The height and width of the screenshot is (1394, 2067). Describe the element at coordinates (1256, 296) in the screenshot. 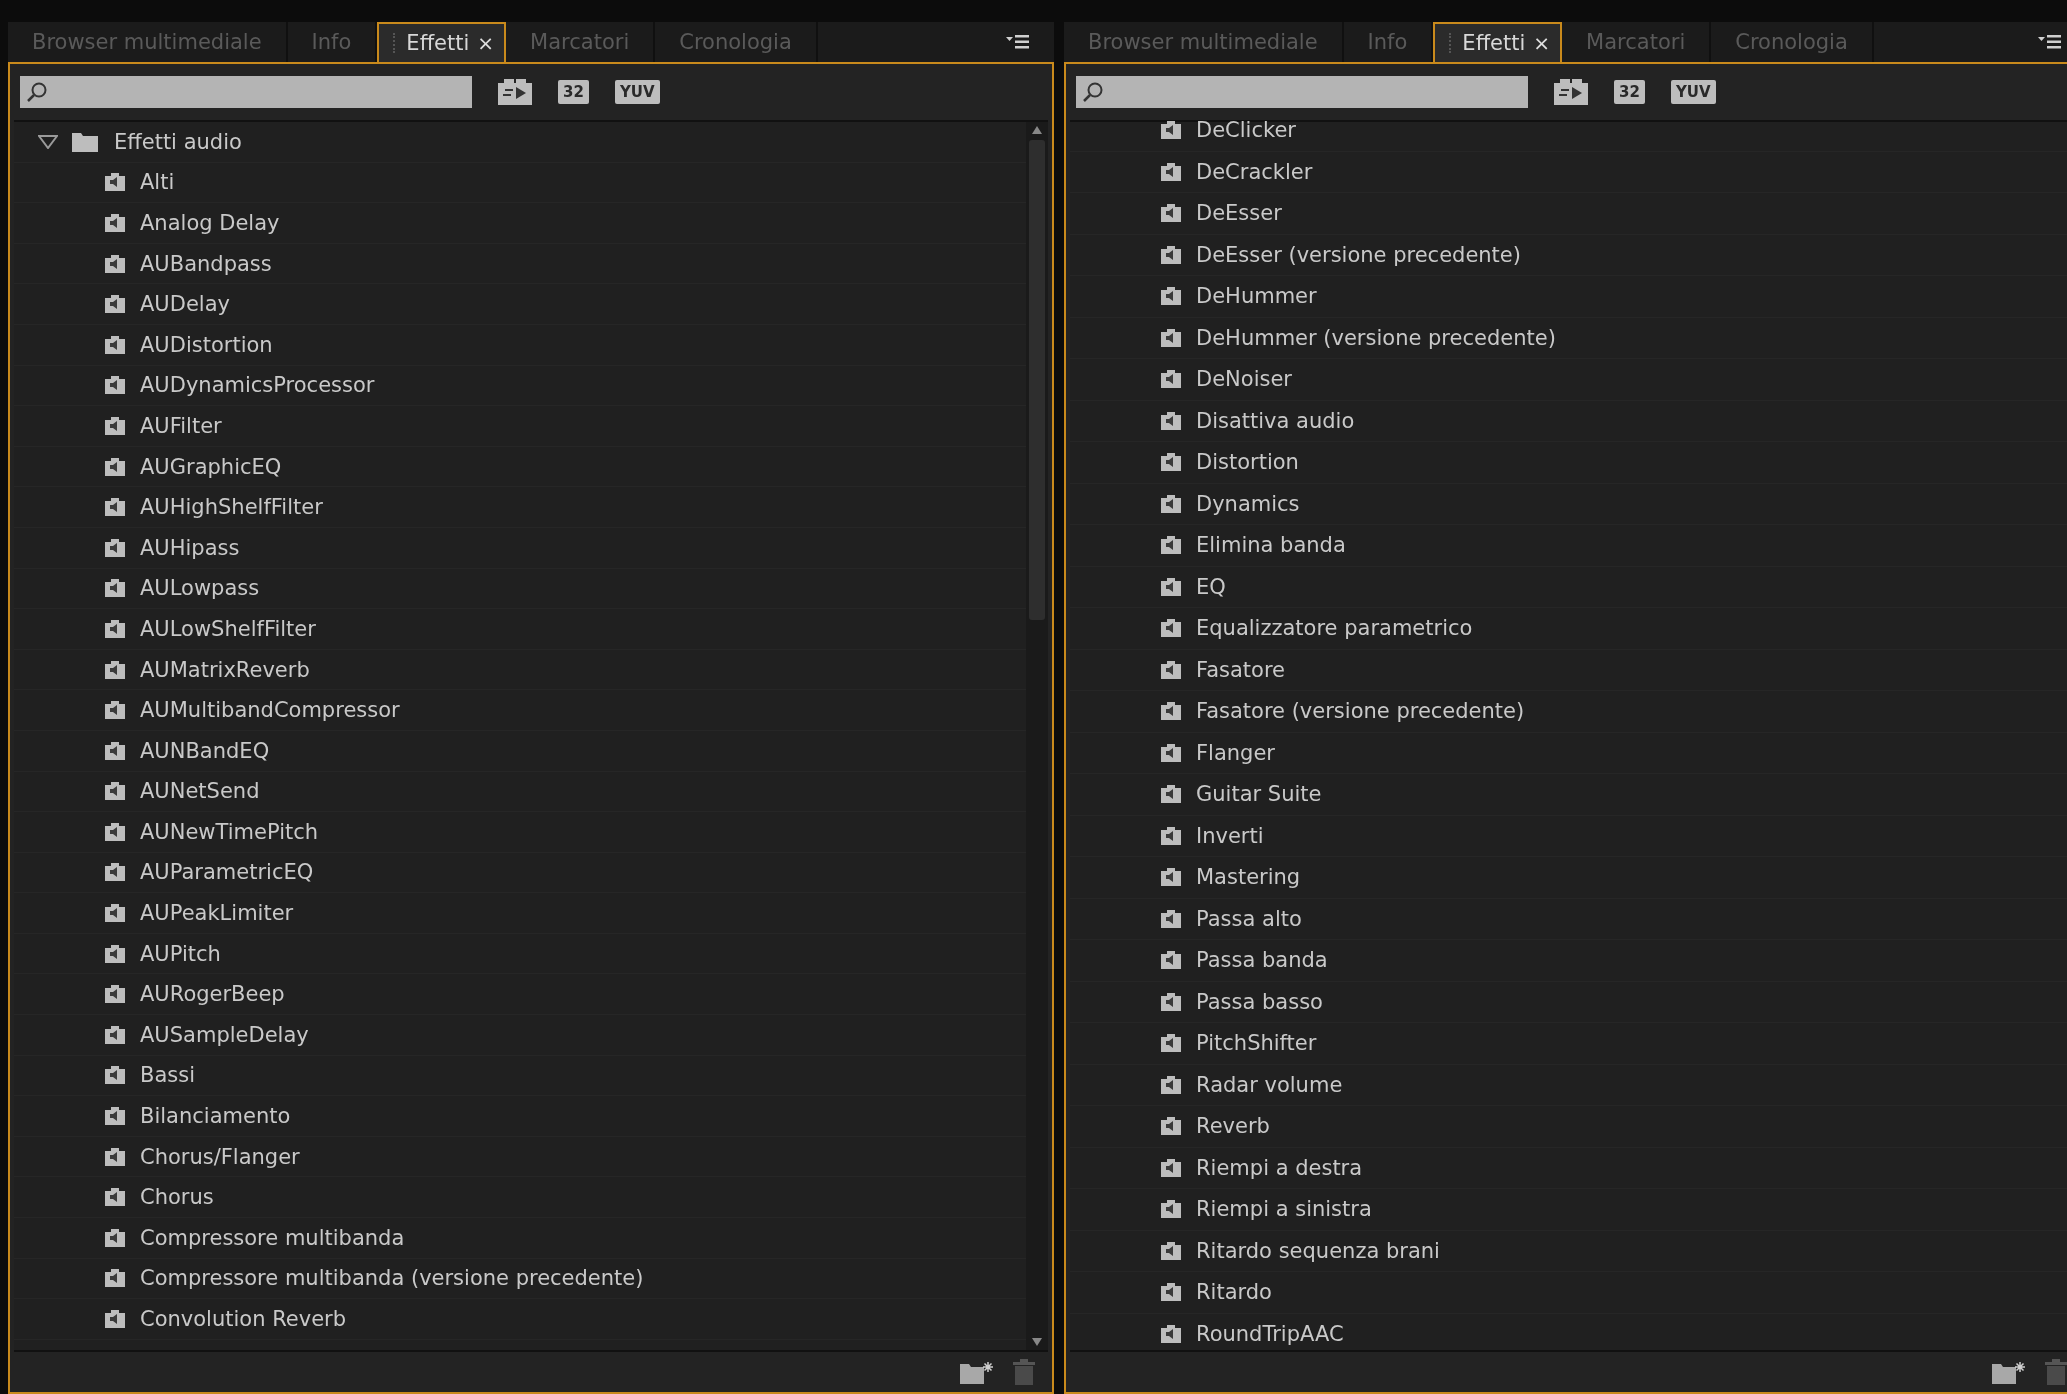

I see `effect-name: DeHummer` at that location.